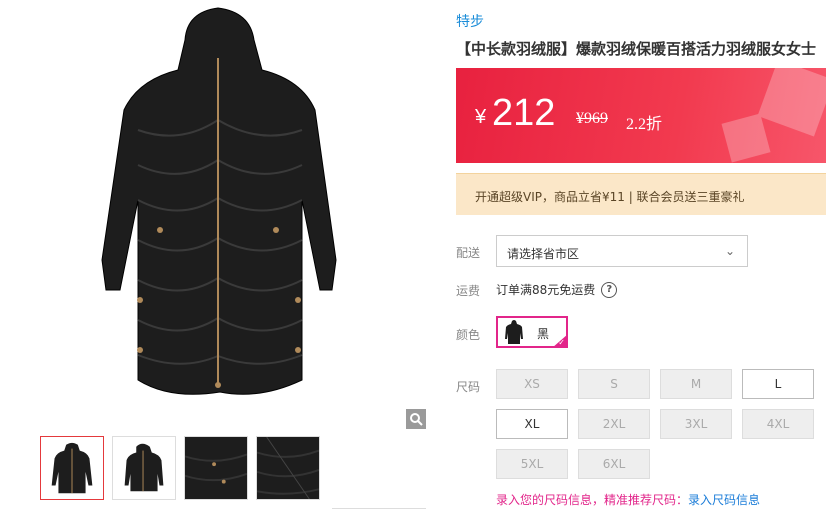 The height and width of the screenshot is (512, 826). Describe the element at coordinates (416, 419) in the screenshot. I see `zoom-icon` at that location.